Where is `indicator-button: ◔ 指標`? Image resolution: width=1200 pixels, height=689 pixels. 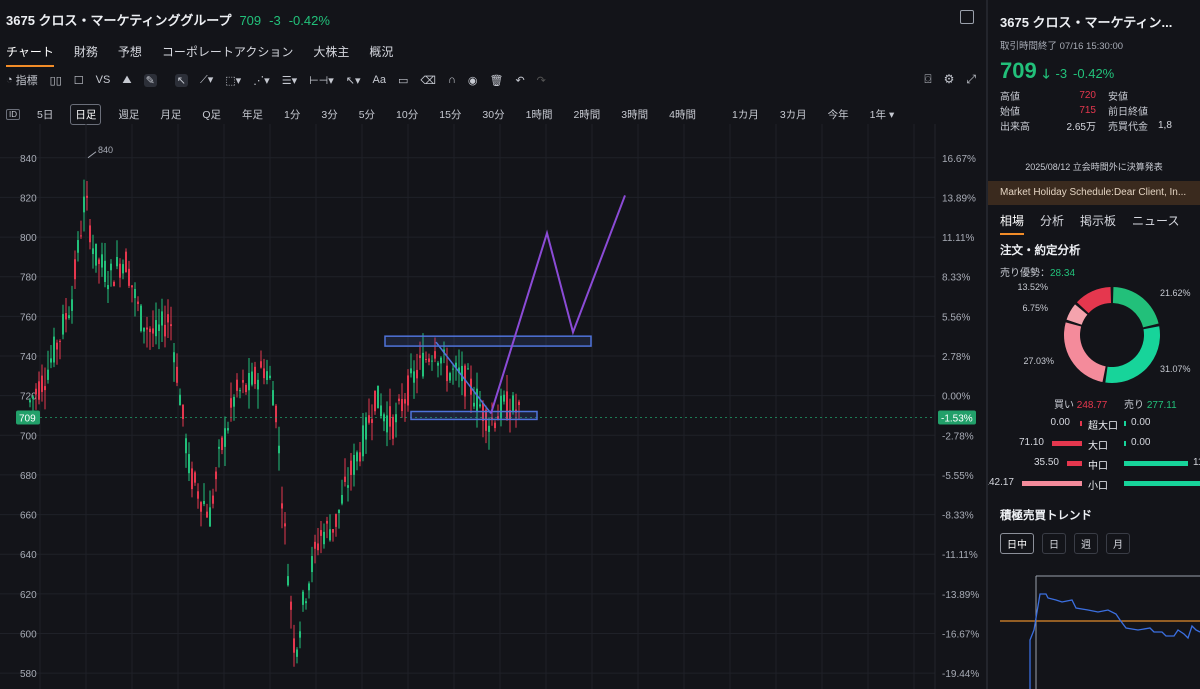 indicator-button: ◔ 指標 is located at coordinates (22, 80).